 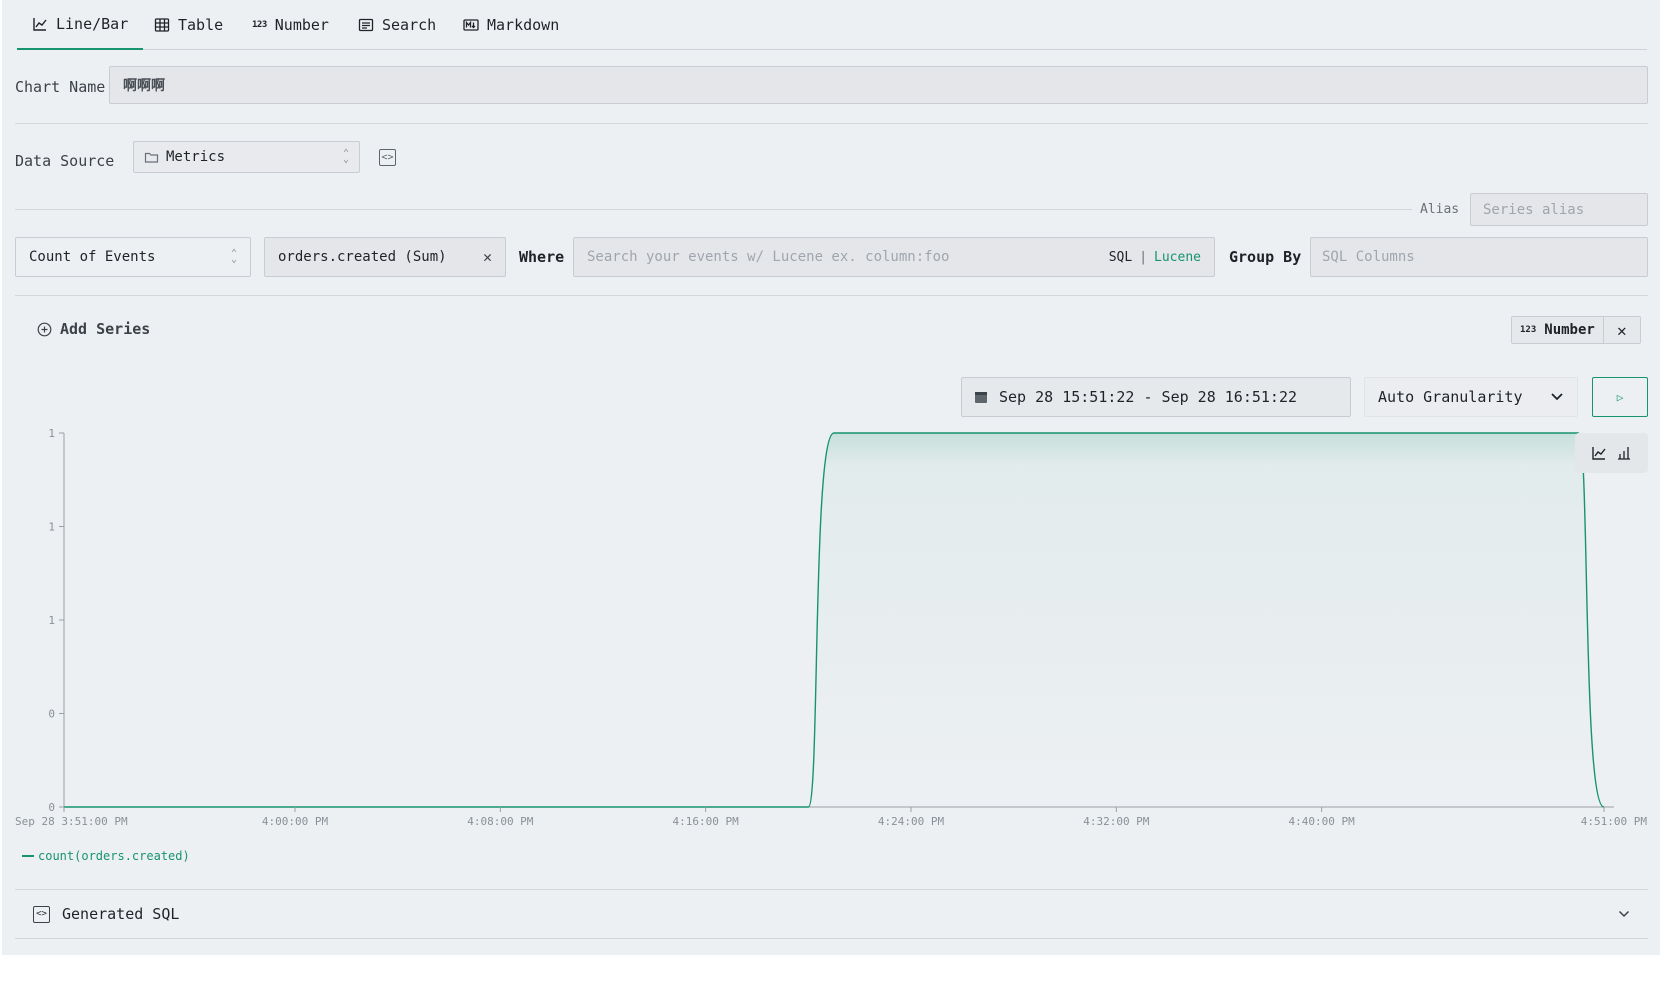 I want to click on x-tick-label: 4:00:00 PM, so click(x=295, y=821).